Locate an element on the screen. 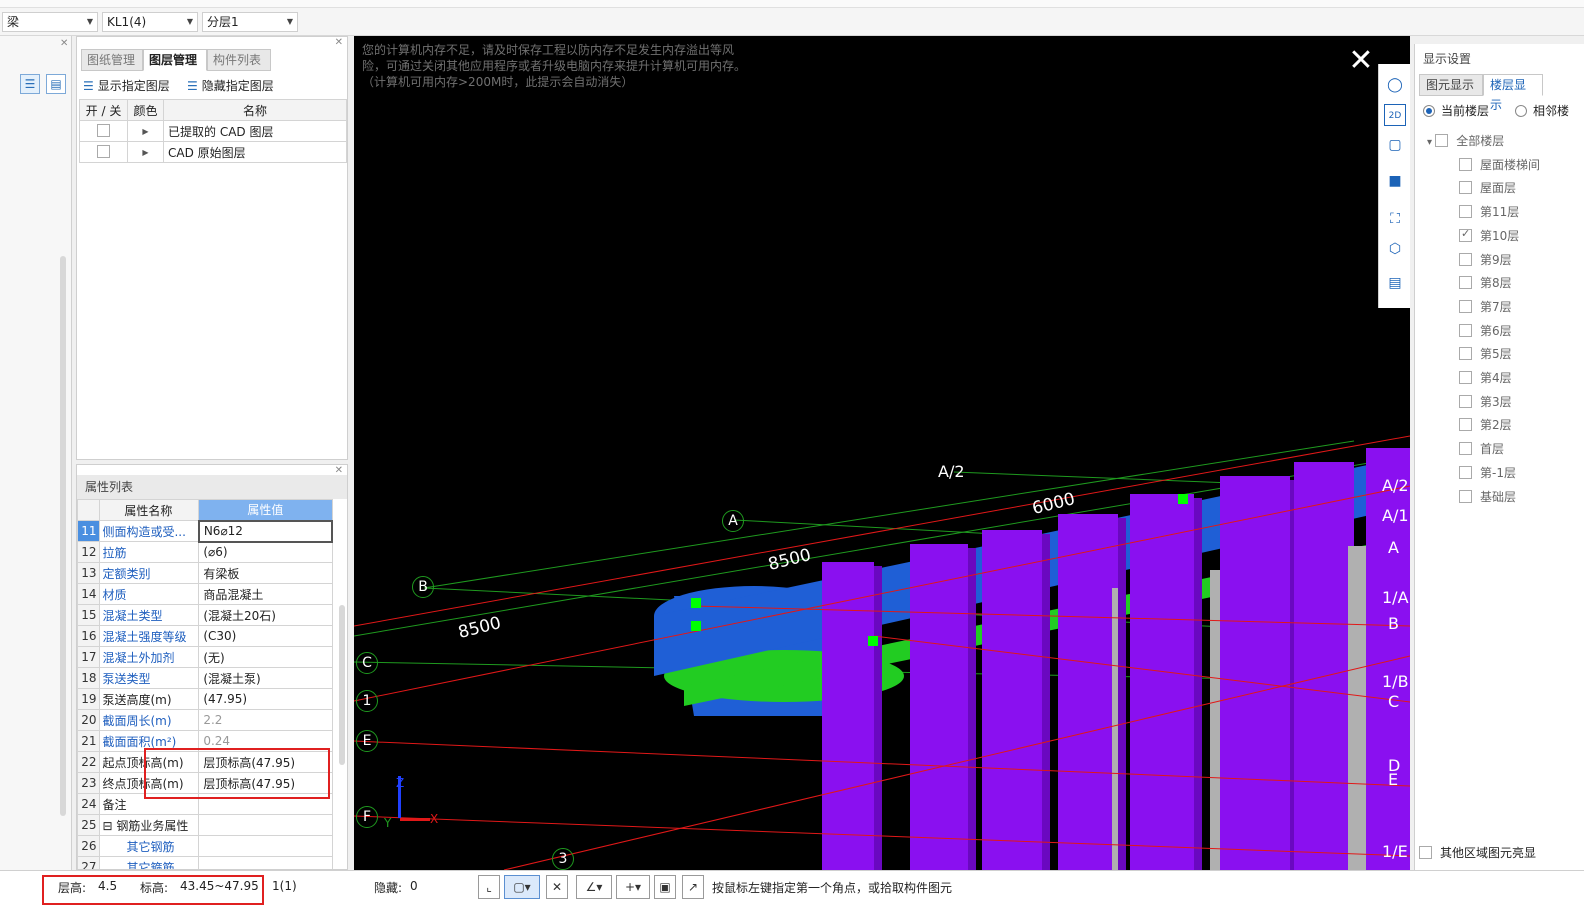 The height and width of the screenshot is (917, 1584). table-row: 12 拉筋 (⌀6) is located at coordinates (205, 552).